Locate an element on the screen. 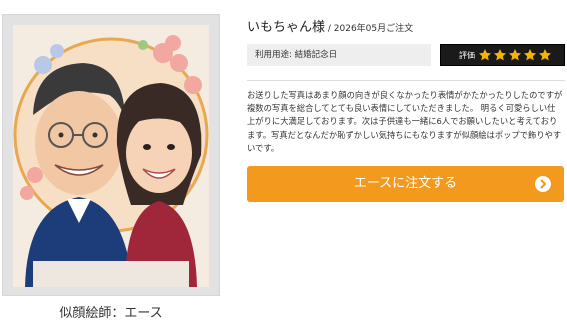 Image resolution: width=567 pixels, height=329 pixels. usage-box: 利用用途: 結婚記念日 is located at coordinates (339, 55).